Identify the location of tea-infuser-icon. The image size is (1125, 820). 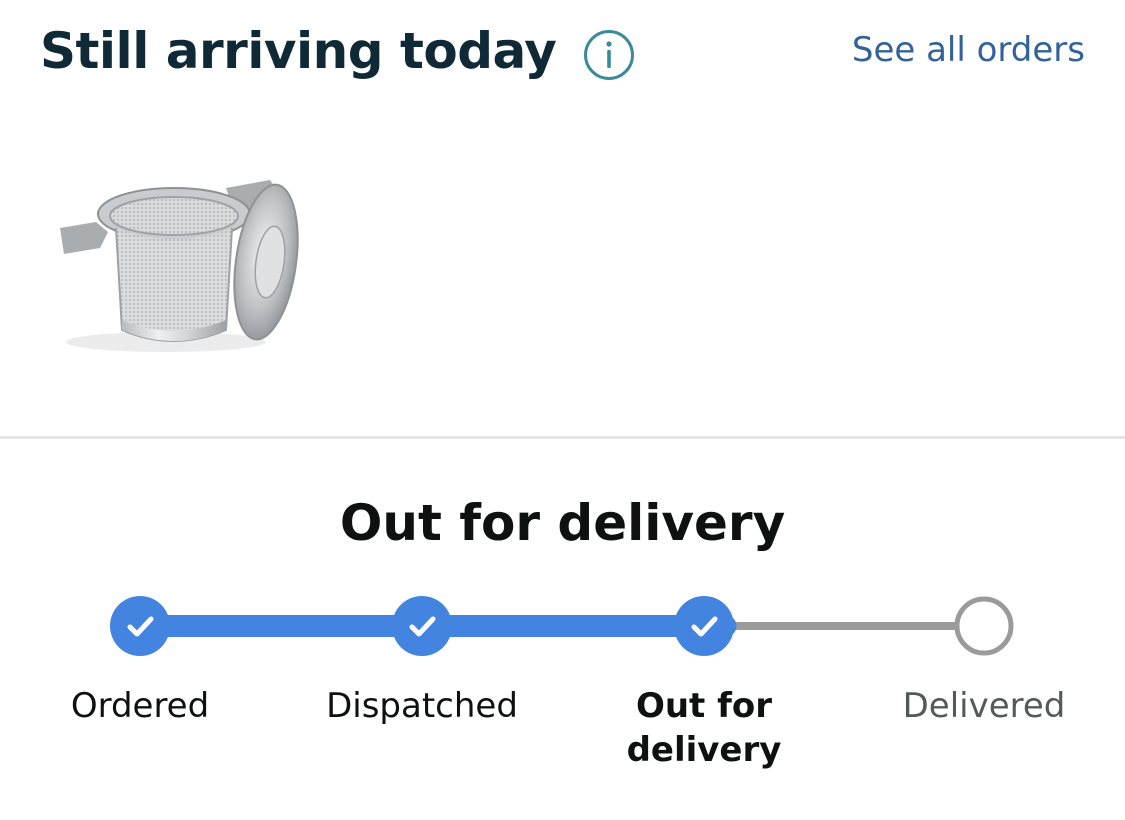
(179, 266).